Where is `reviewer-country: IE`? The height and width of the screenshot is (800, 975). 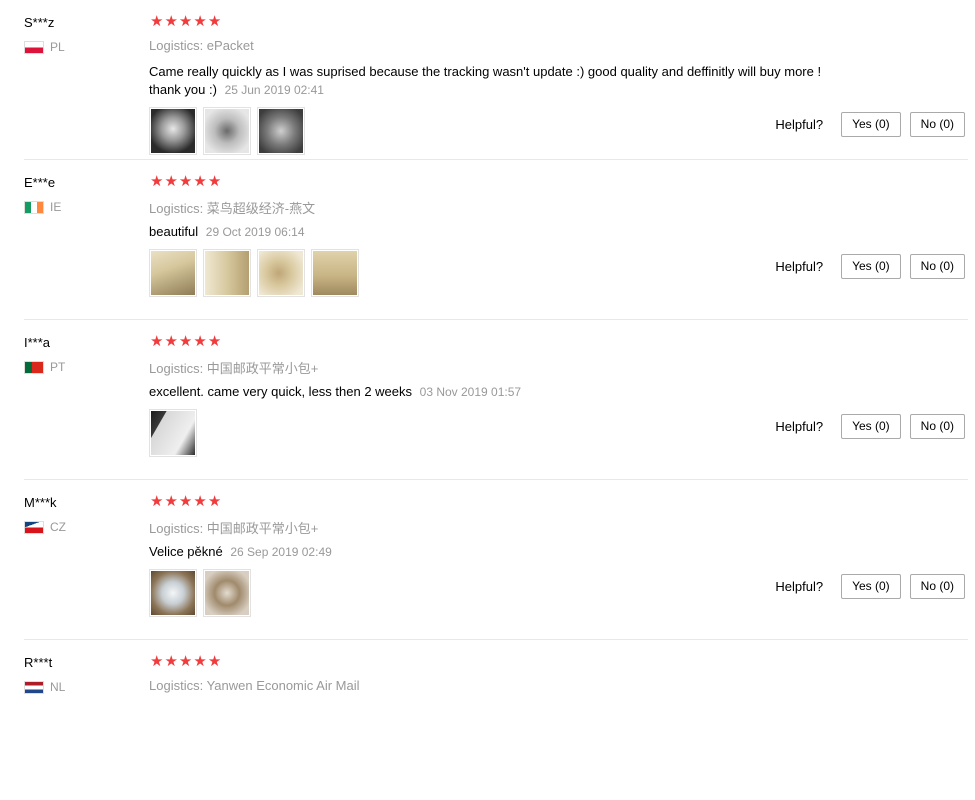
reviewer-country: IE is located at coordinates (42, 207).